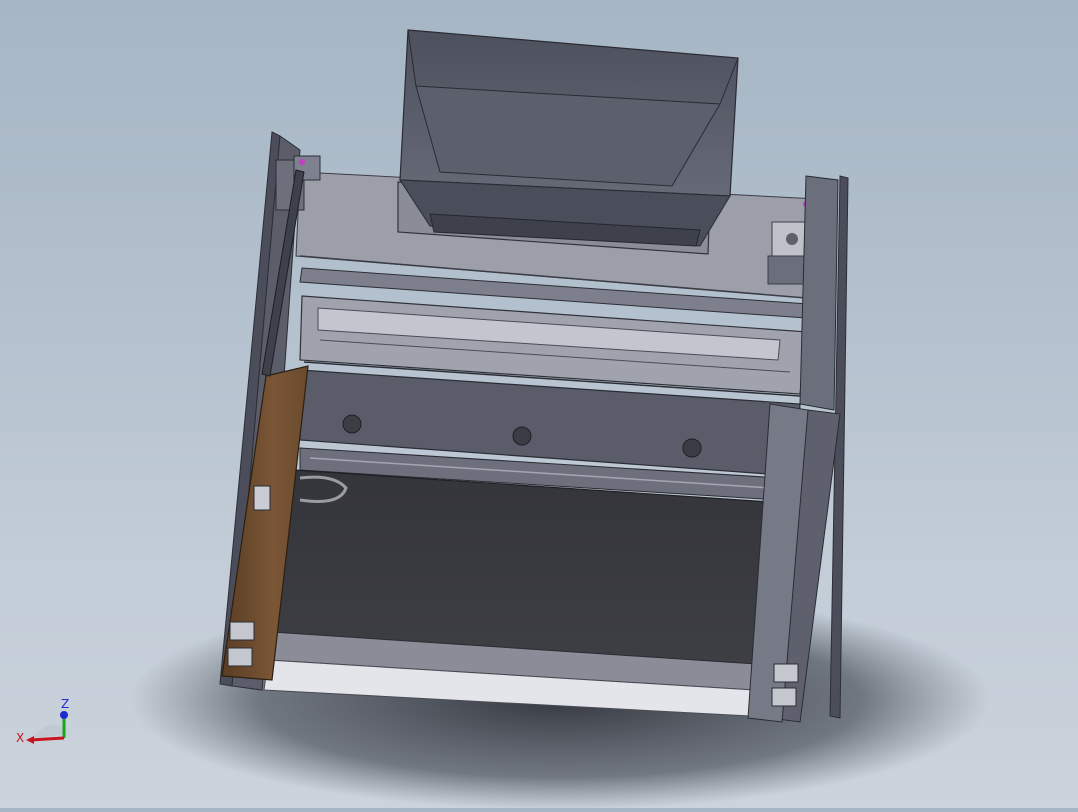  What do you see at coordinates (30, 740) in the screenshot?
I see `triad-x-arrow` at bounding box center [30, 740].